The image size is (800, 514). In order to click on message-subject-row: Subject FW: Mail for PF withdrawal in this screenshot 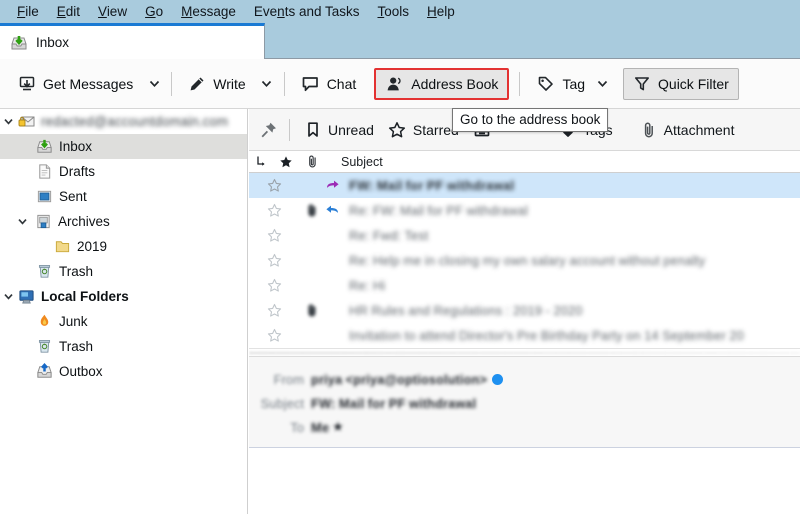, I will do `click(524, 403)`.